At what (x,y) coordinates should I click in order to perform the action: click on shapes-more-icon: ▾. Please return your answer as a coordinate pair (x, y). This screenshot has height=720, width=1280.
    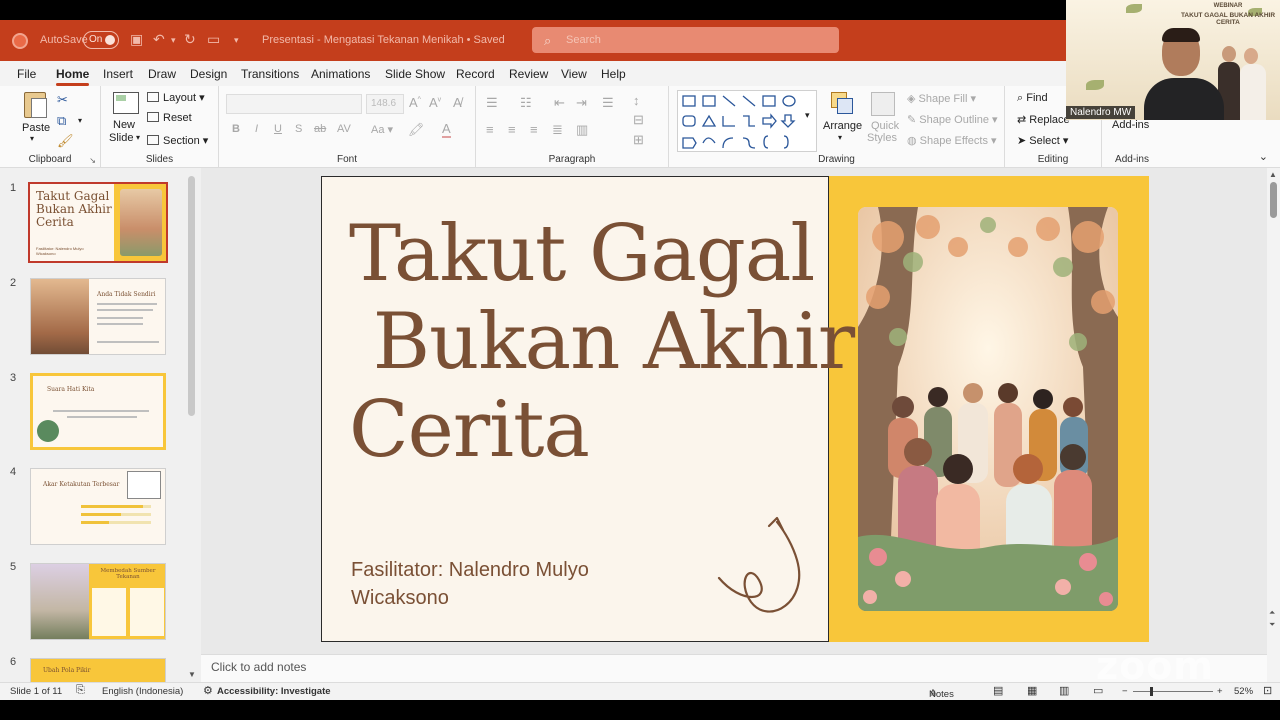
    Looking at the image, I should click on (807, 115).